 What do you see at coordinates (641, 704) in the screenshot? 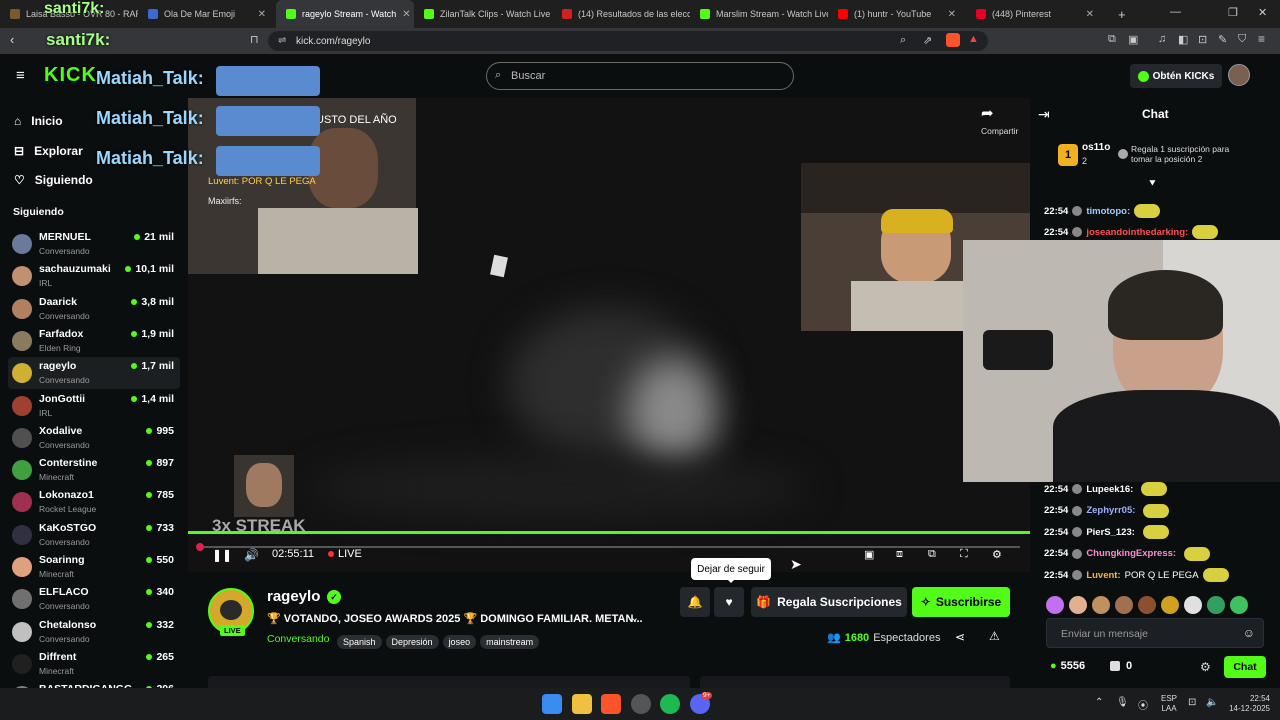
I see `steam-icon` at bounding box center [641, 704].